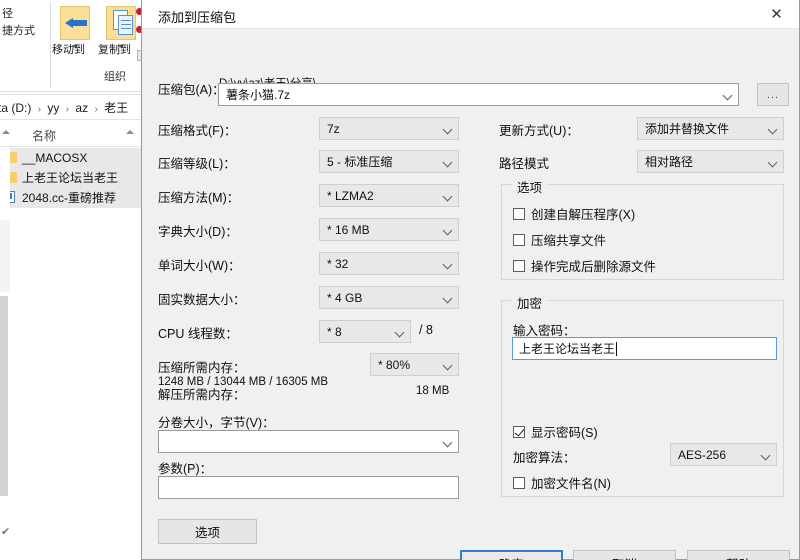  Describe the element at coordinates (389, 195) in the screenshot. I see `compression-method-combo: * LZMA2` at that location.